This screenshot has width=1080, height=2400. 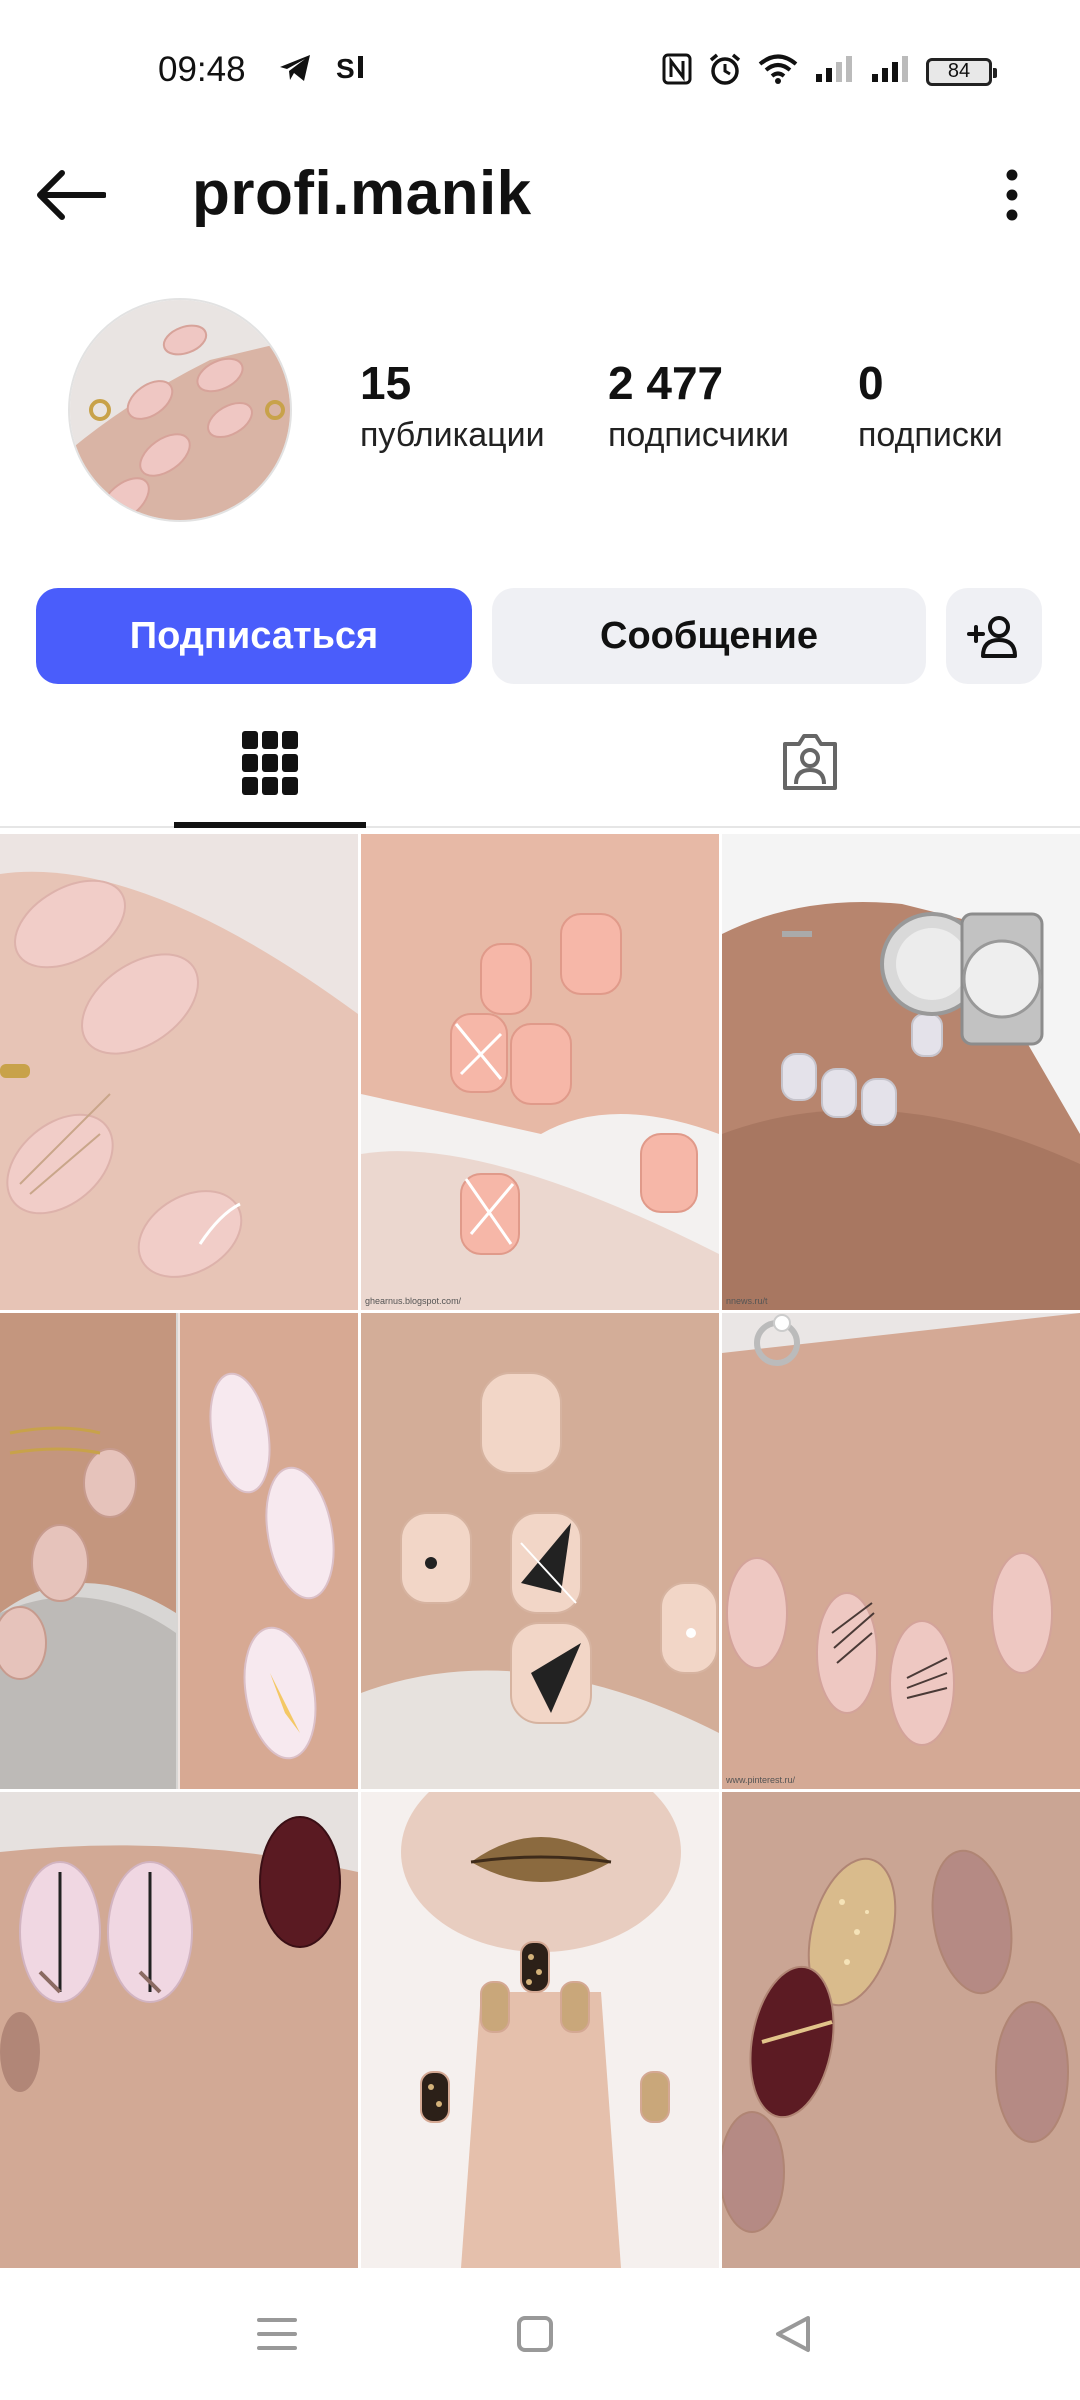 I want to click on message-button: Сообщение, so click(x=709, y=636).